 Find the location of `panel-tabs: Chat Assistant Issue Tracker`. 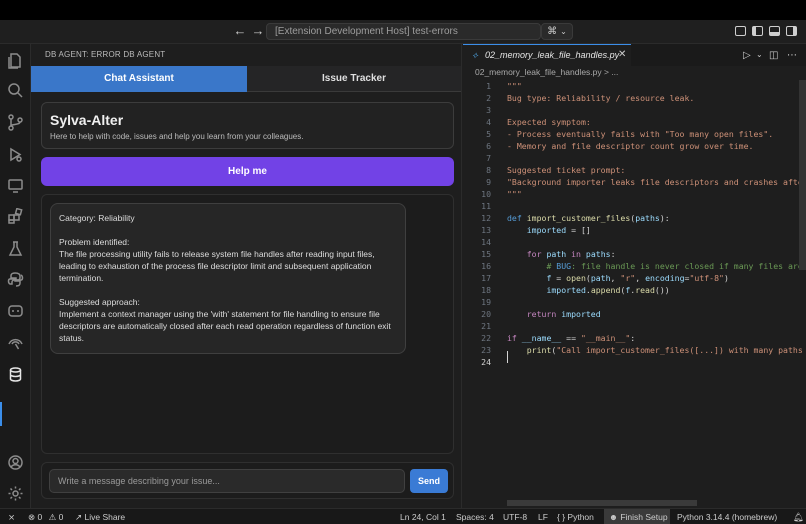

panel-tabs: Chat Assistant Issue Tracker is located at coordinates (246, 79).